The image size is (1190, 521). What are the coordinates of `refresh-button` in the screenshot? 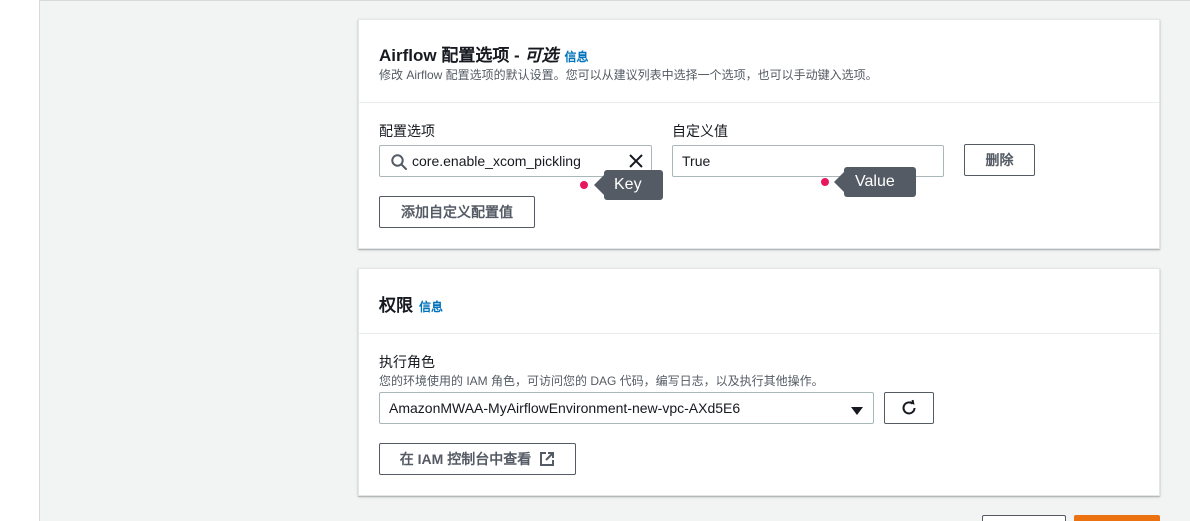 It's located at (909, 408).